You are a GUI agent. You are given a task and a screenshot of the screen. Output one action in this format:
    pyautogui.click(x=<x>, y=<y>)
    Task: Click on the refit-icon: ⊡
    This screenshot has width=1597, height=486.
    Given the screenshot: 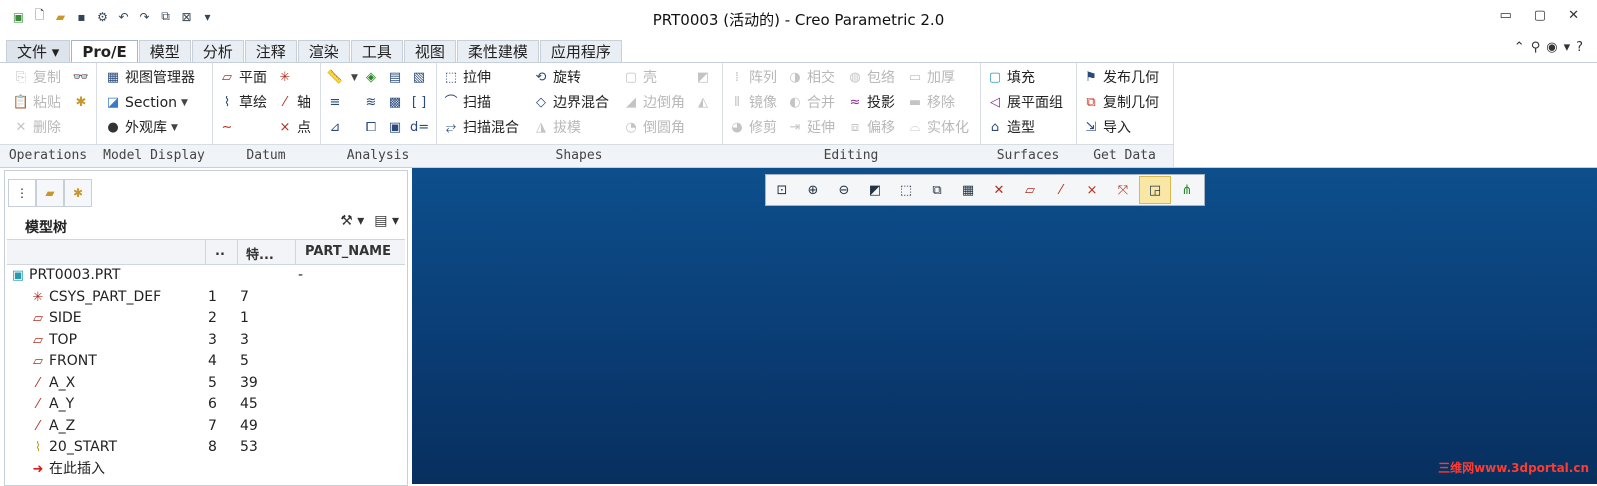 What is the action you would take?
    pyautogui.click(x=782, y=190)
    